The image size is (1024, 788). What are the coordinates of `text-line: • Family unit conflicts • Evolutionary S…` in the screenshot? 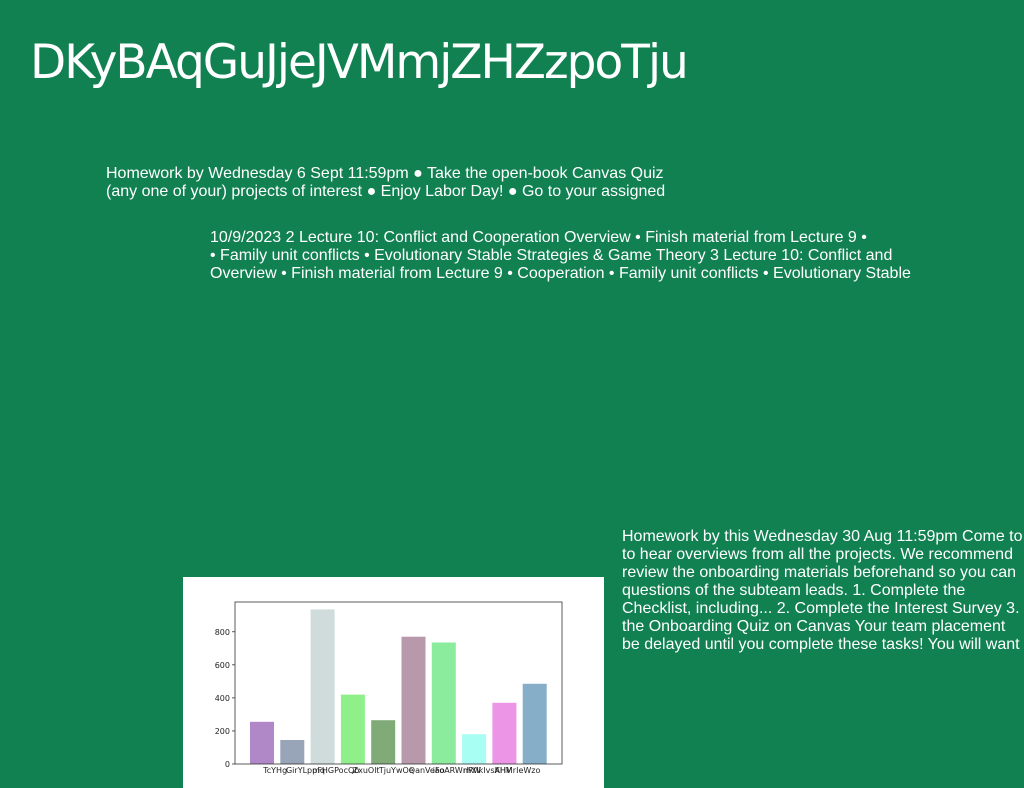 It's located at (551, 255).